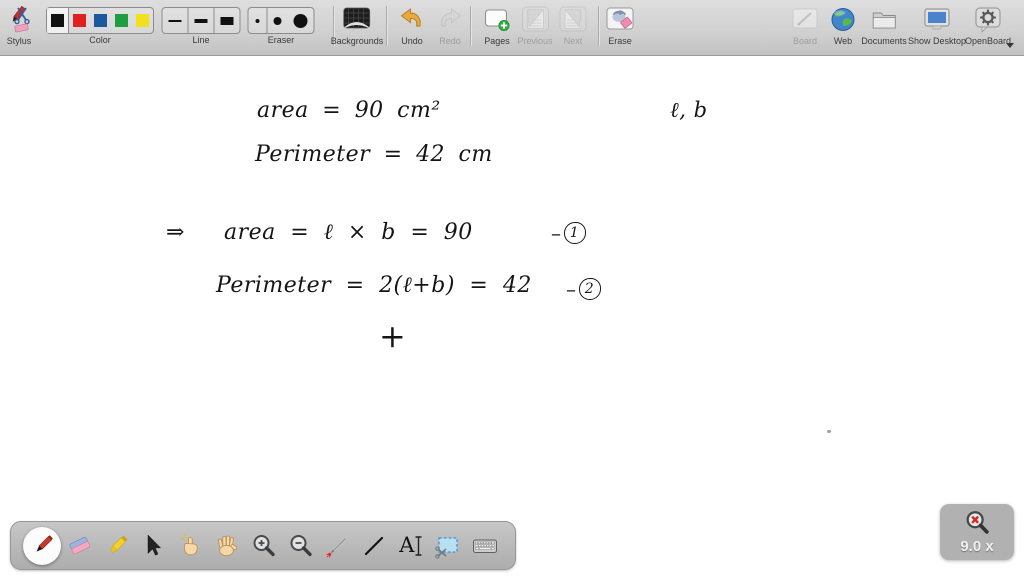  What do you see at coordinates (884, 41) in the screenshot?
I see `documents-label: Documents` at bounding box center [884, 41].